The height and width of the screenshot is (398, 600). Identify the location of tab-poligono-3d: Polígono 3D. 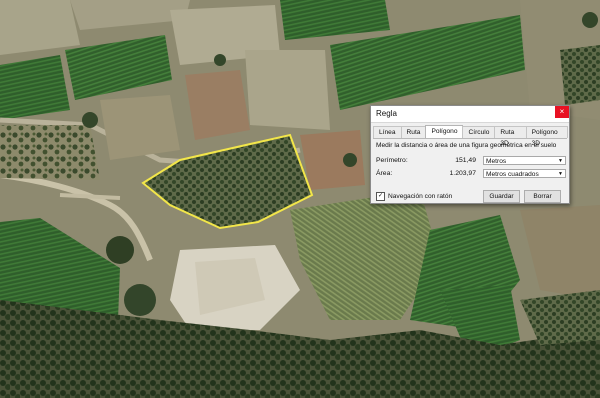
(546, 136).